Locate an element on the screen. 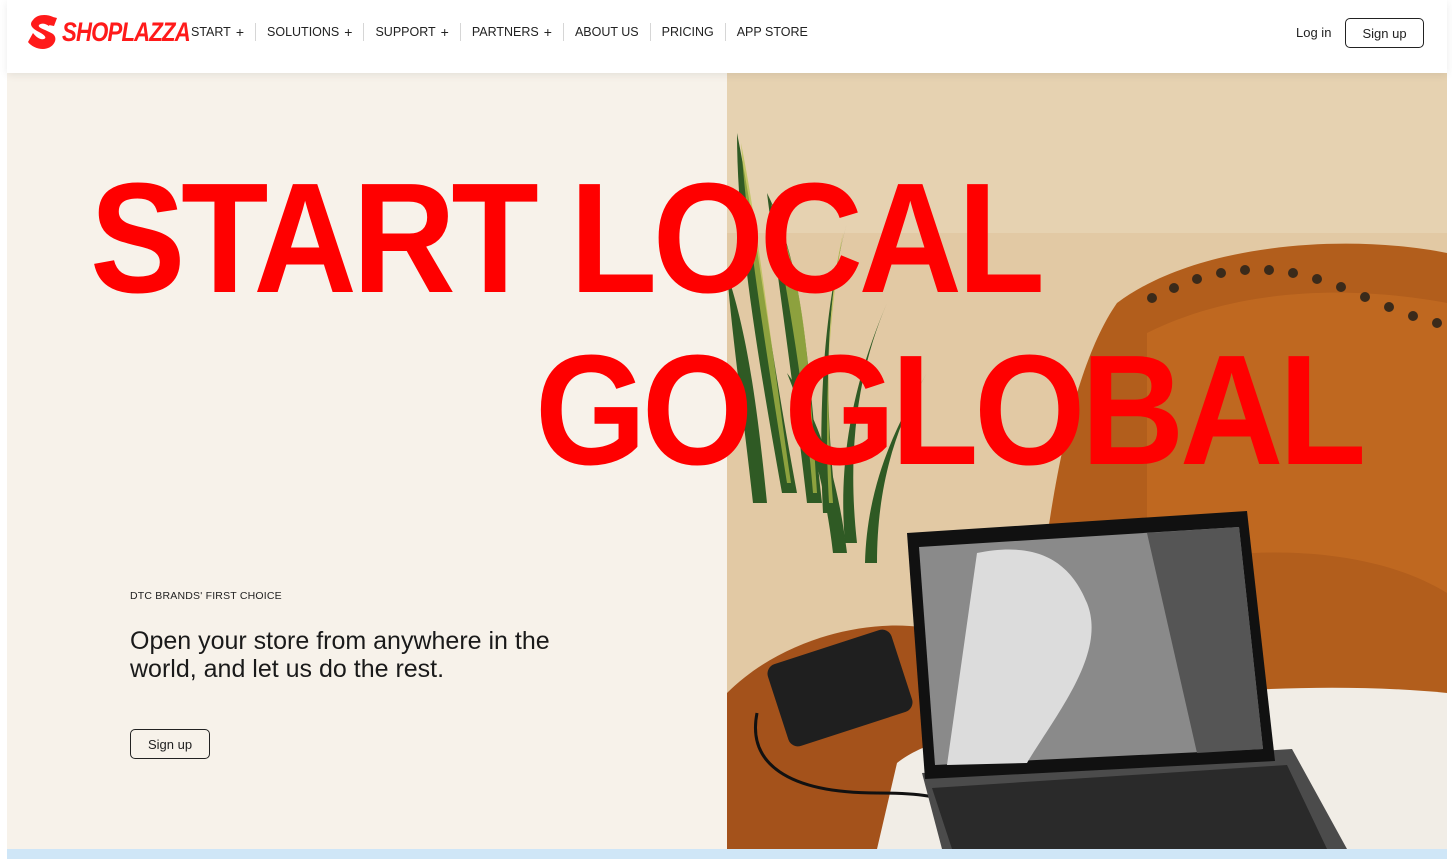  nav-item-label: APP STORE is located at coordinates (772, 32).